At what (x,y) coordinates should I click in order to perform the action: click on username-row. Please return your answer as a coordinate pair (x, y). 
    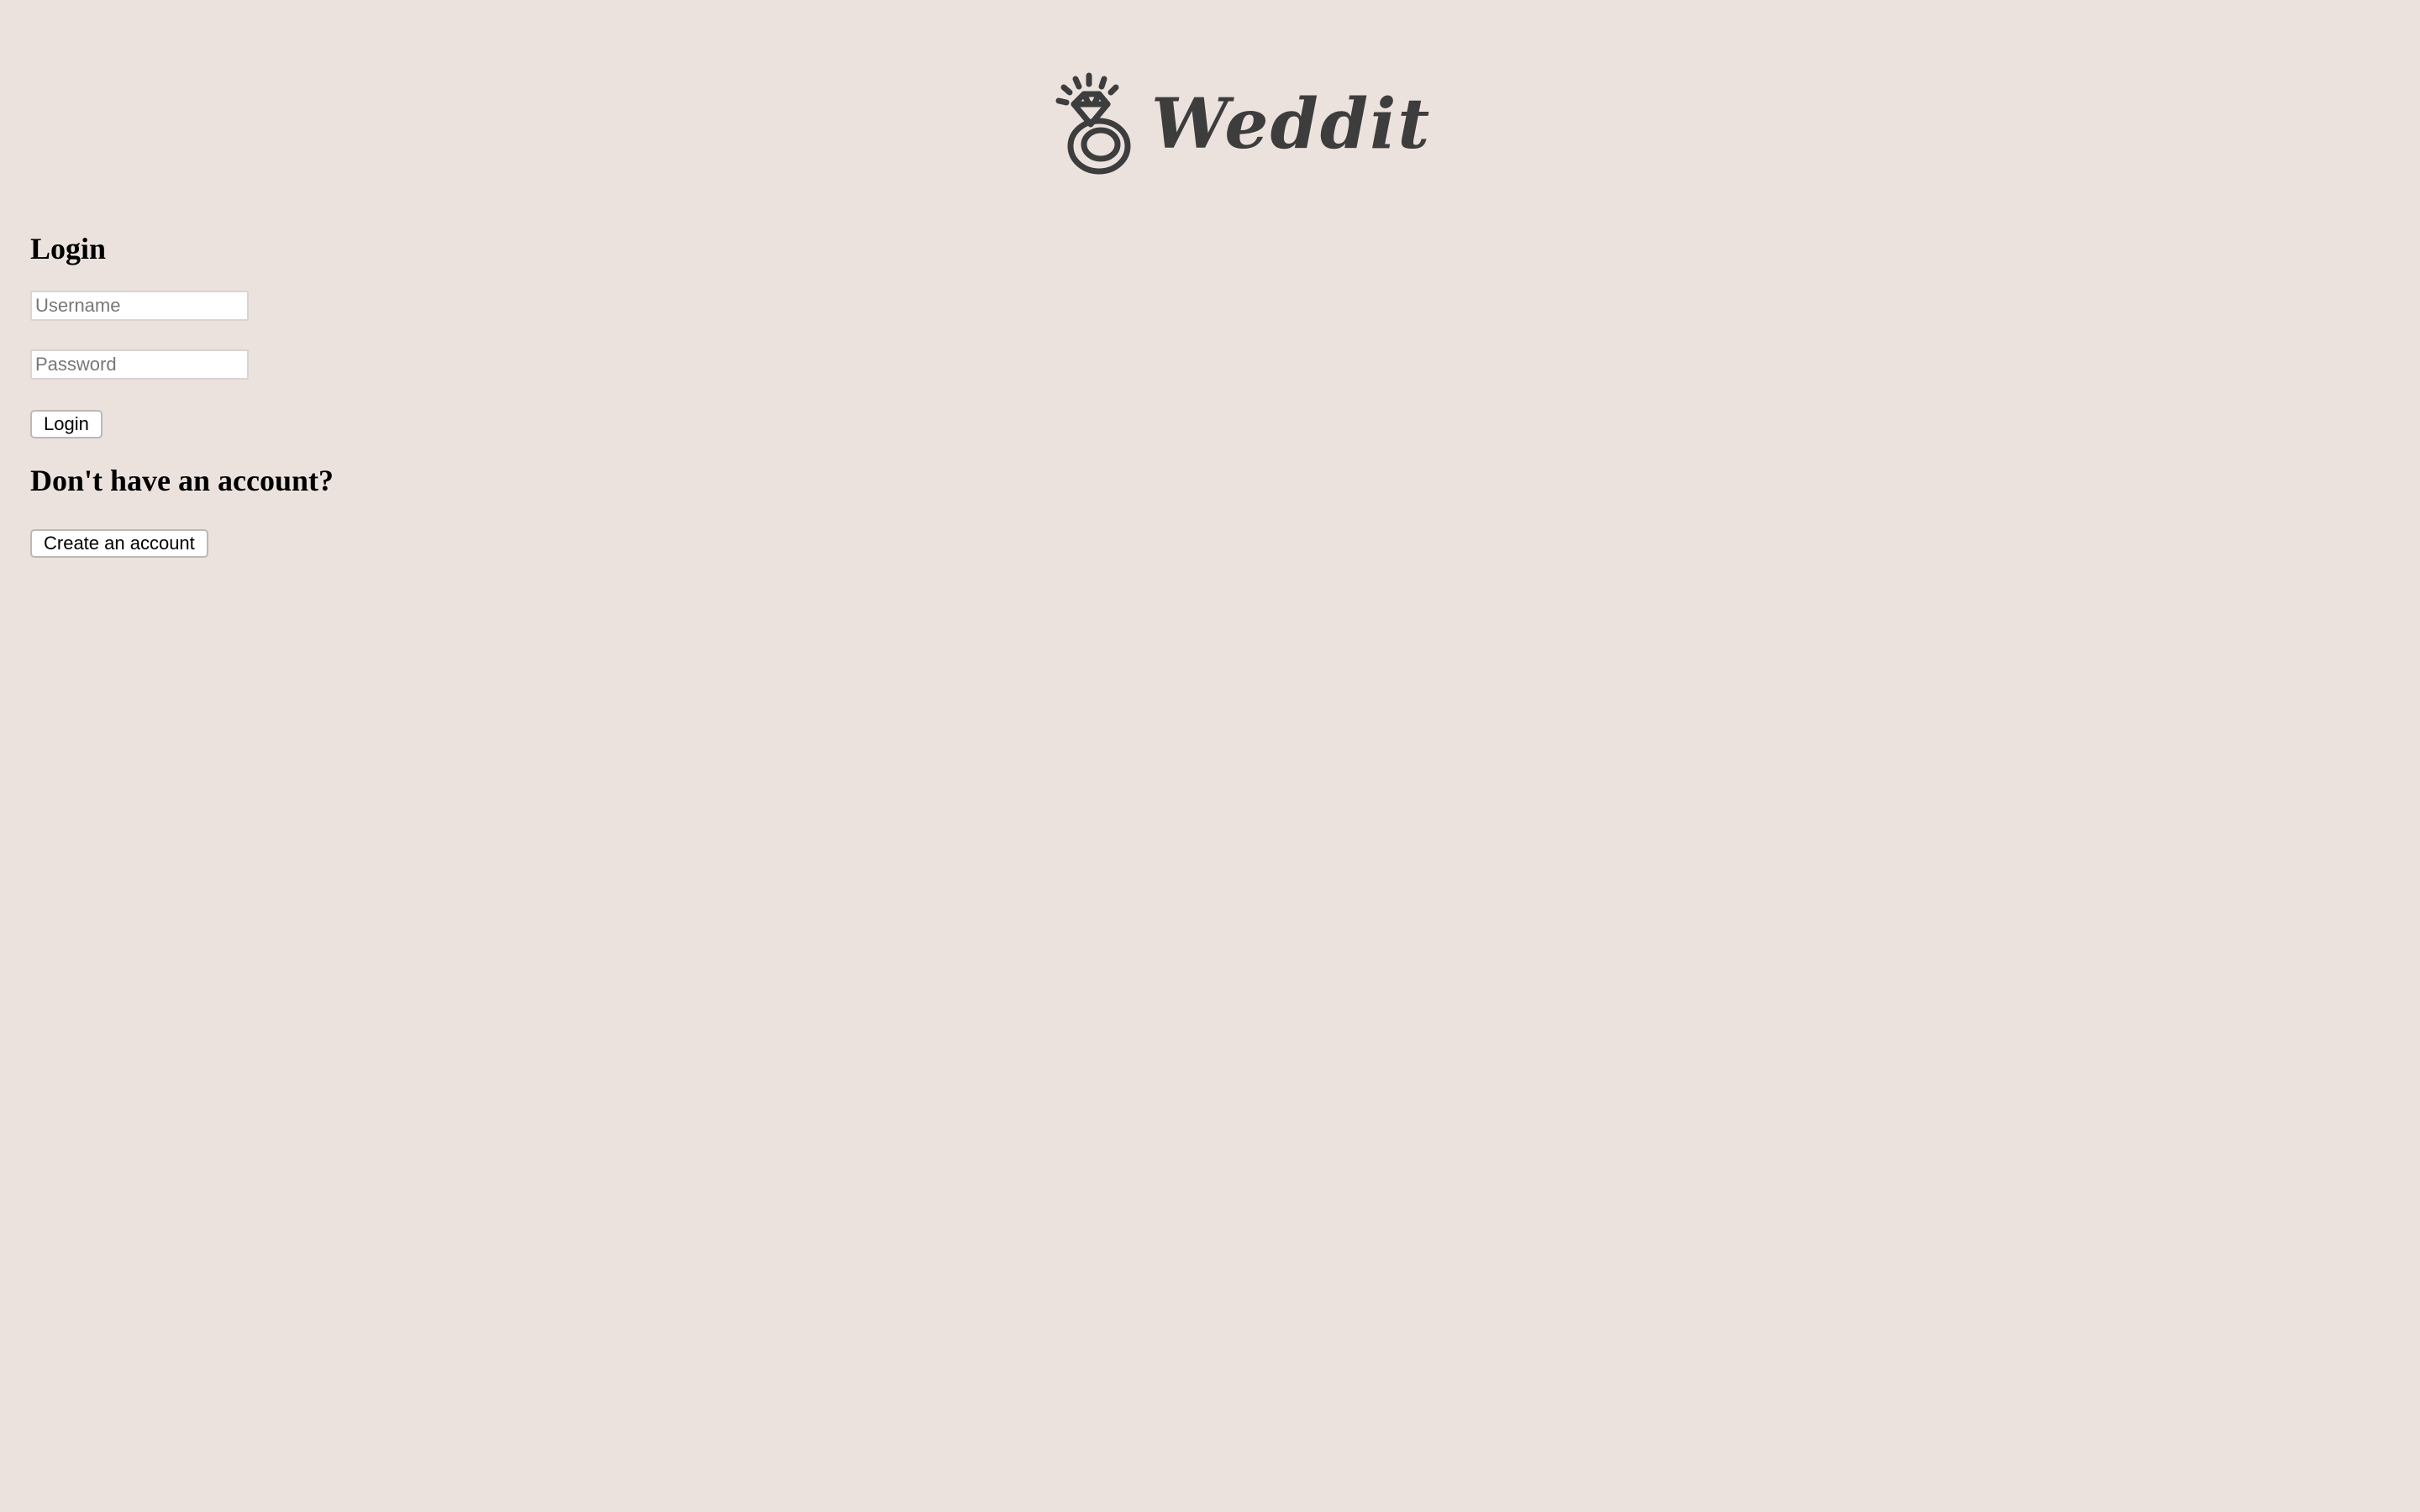
    Looking at the image, I should click on (366, 306).